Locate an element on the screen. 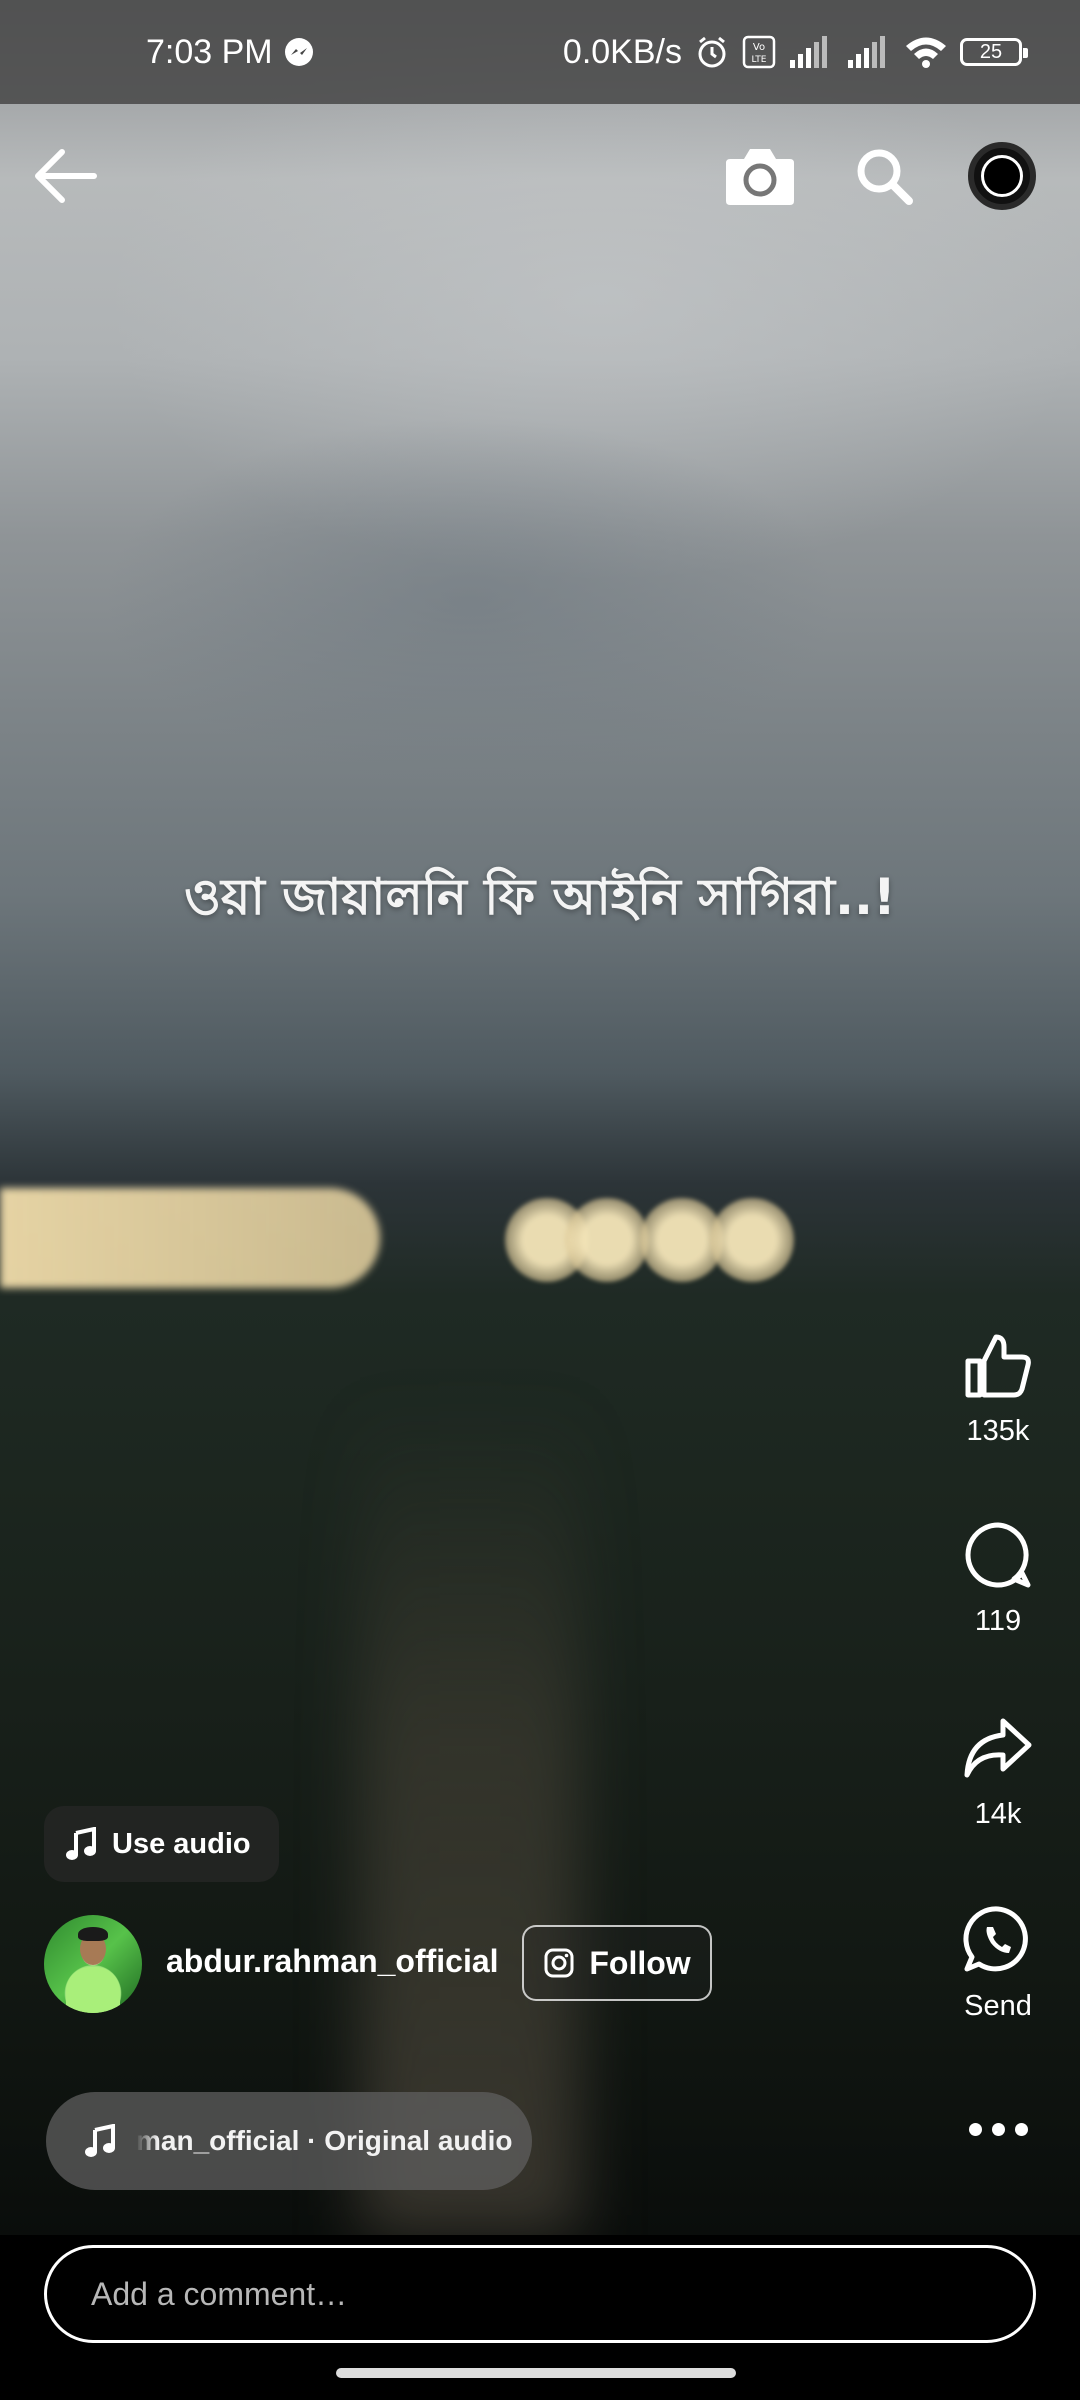 Image resolution: width=1080 pixels, height=2400 pixels. camera-button is located at coordinates (760, 176).